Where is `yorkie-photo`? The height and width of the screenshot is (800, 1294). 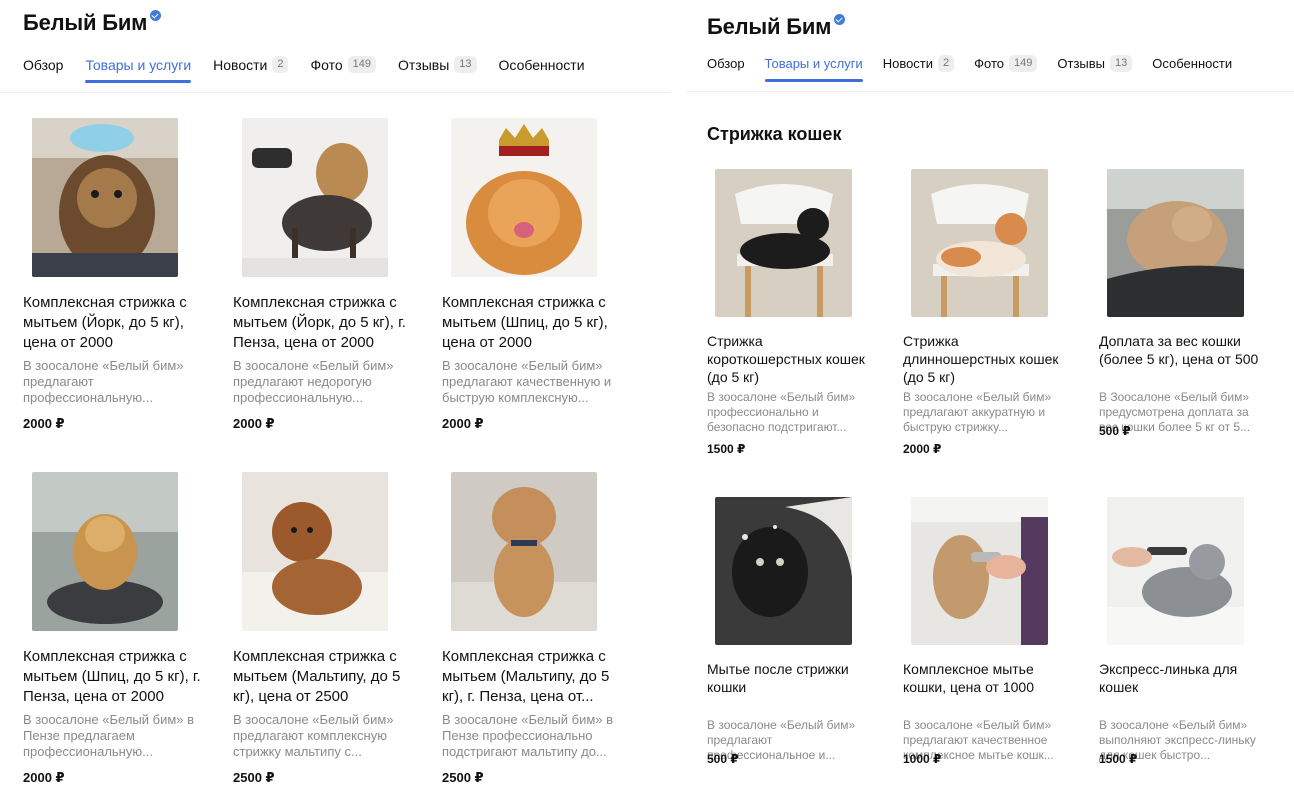
yorkie-photo is located at coordinates (105, 197).